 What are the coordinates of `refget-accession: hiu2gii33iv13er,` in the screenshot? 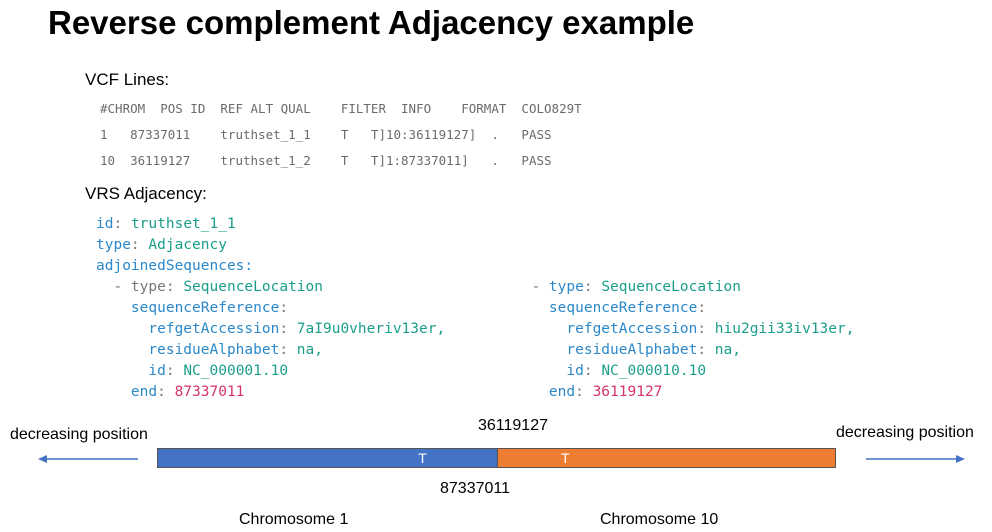 It's located at (784, 329).